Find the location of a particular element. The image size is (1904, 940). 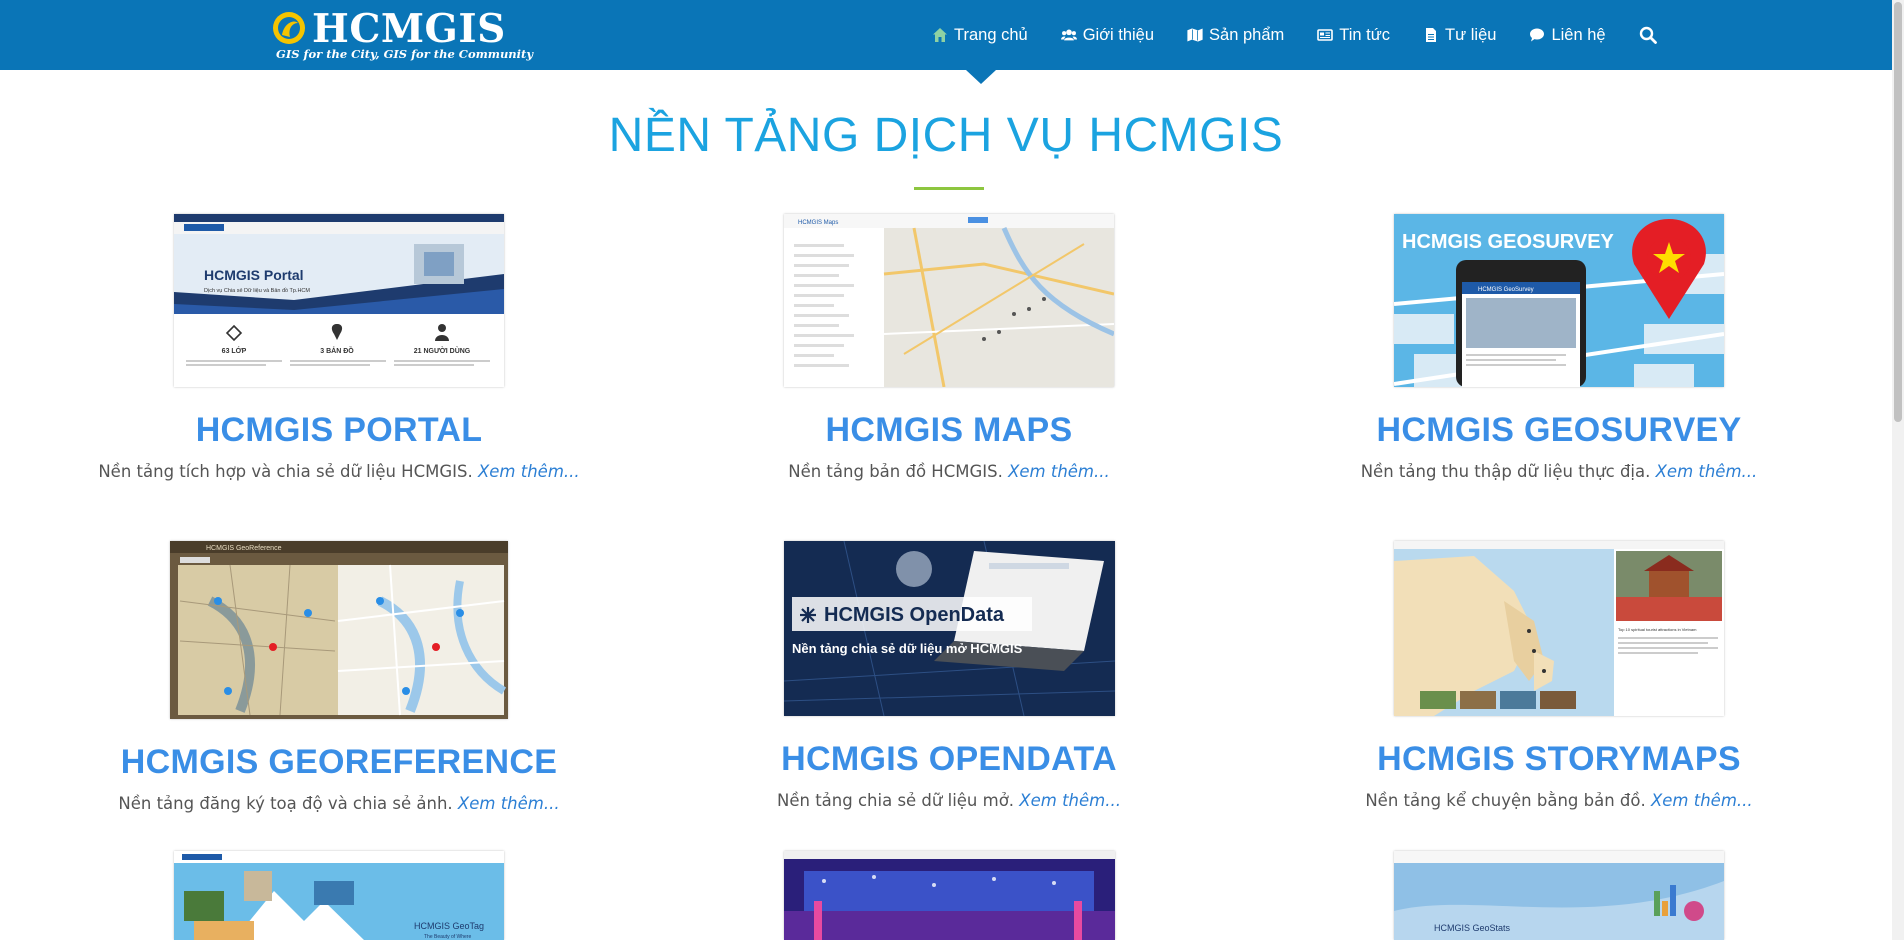

geosurvey-app-title: HCMGIS GeoSurvey is located at coordinates (1506, 290).